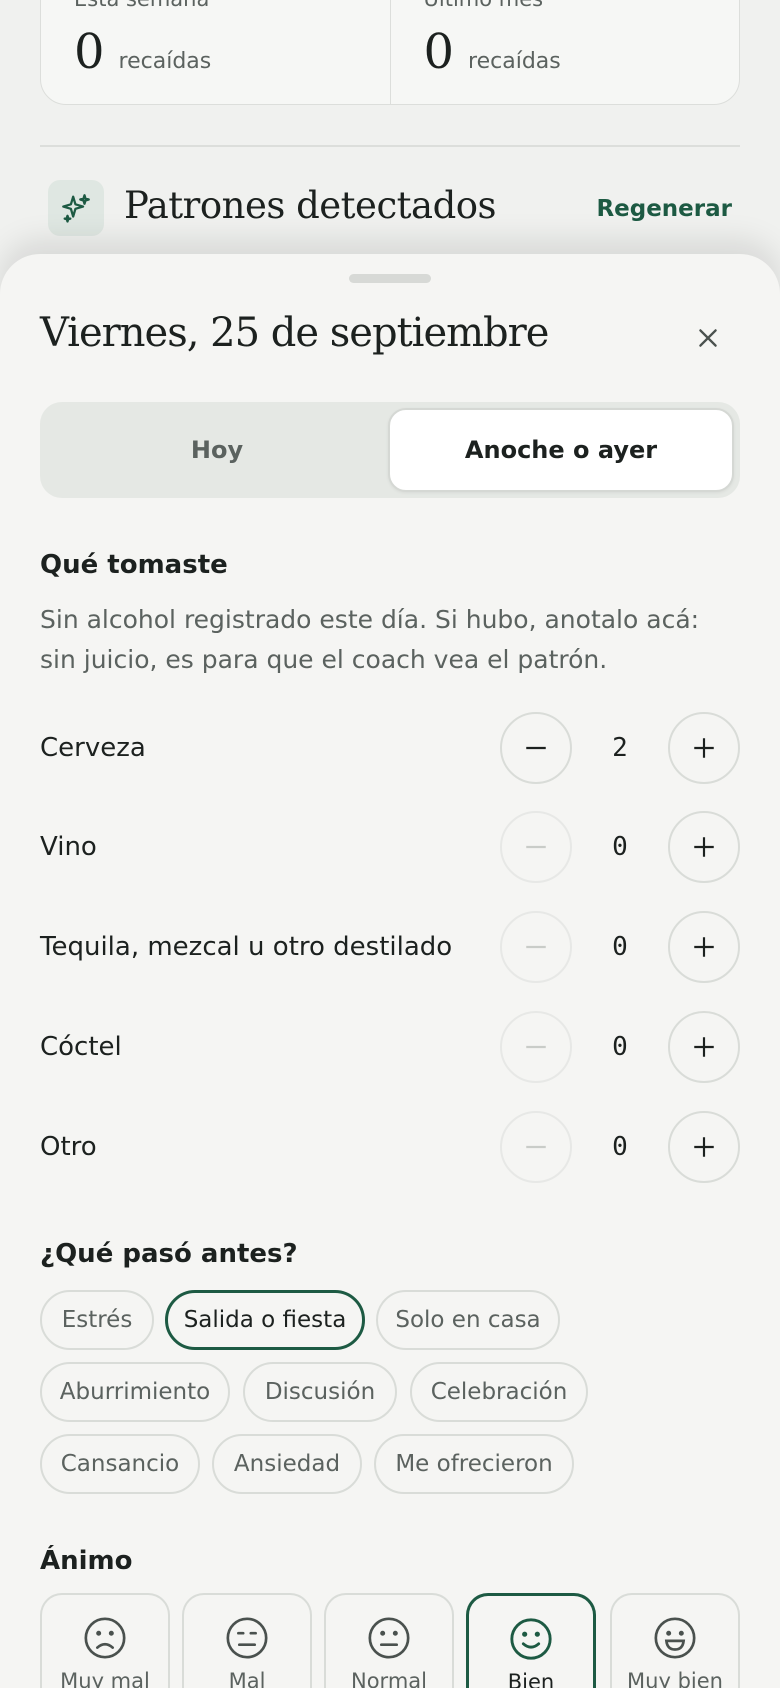 The width and height of the screenshot is (780, 1688). Describe the element at coordinates (389, 1678) in the screenshot. I see `mood-label: Normal` at that location.